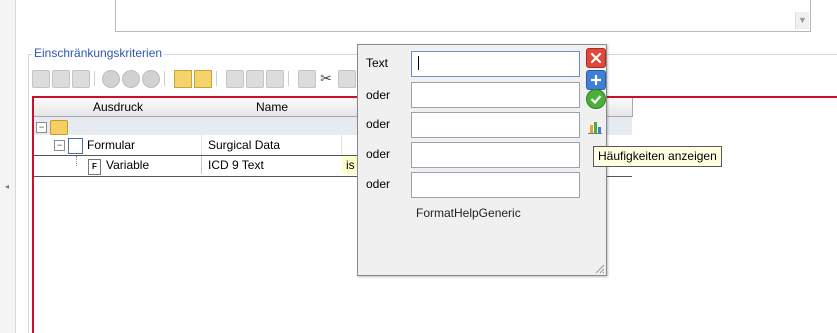 The height and width of the screenshot is (333, 837). Describe the element at coordinates (236, 165) in the screenshot. I see `row-name: ICD 9 Text` at that location.